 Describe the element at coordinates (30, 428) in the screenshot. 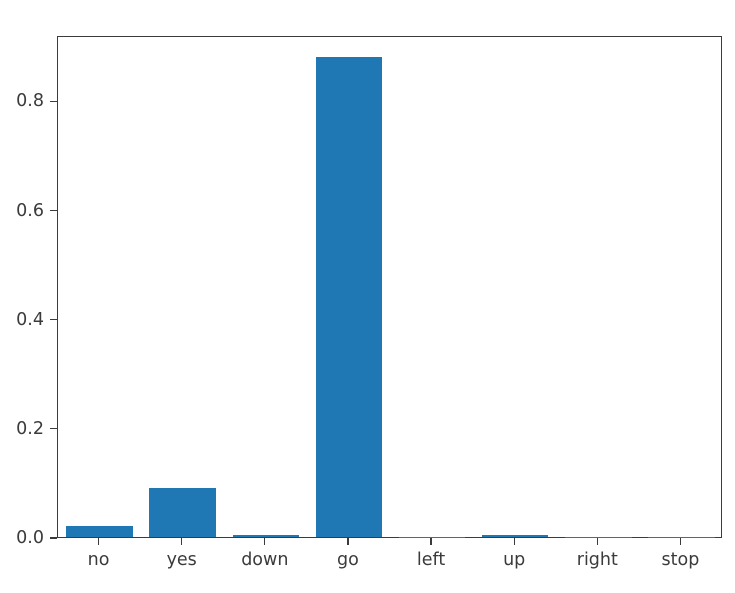

I see `y-tick-label: 0.2` at that location.